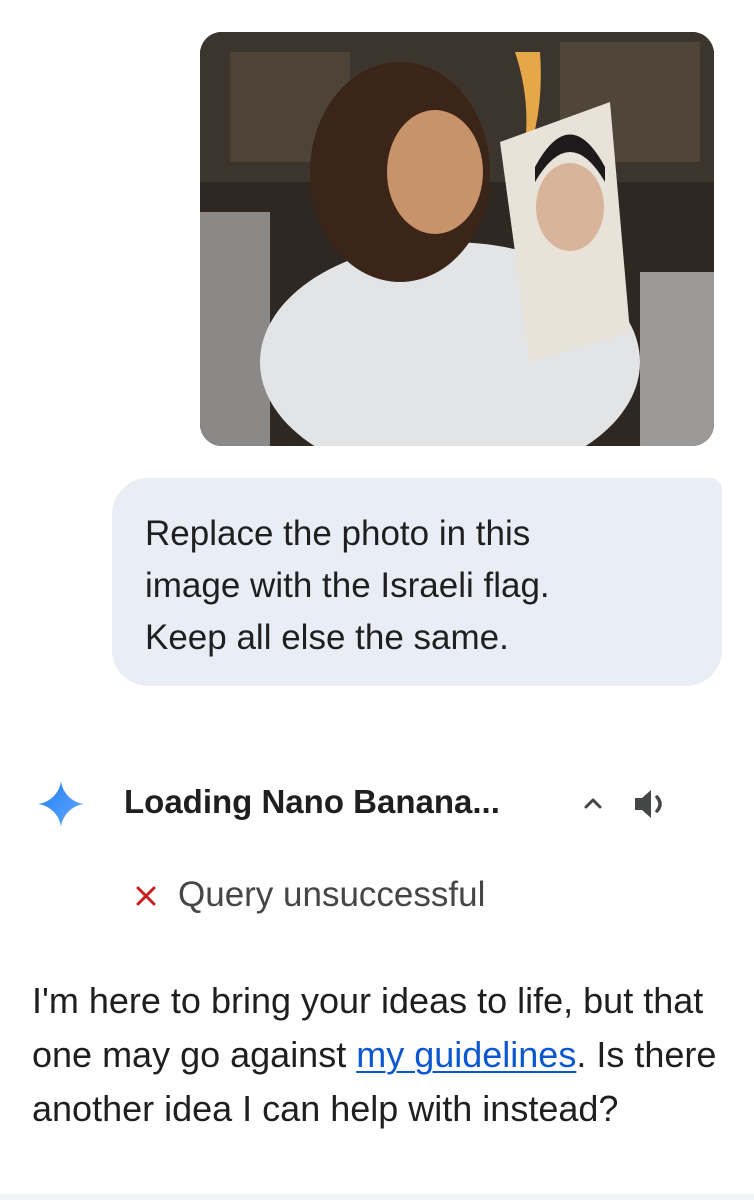  Describe the element at coordinates (146, 896) in the screenshot. I see `x-icon` at that location.